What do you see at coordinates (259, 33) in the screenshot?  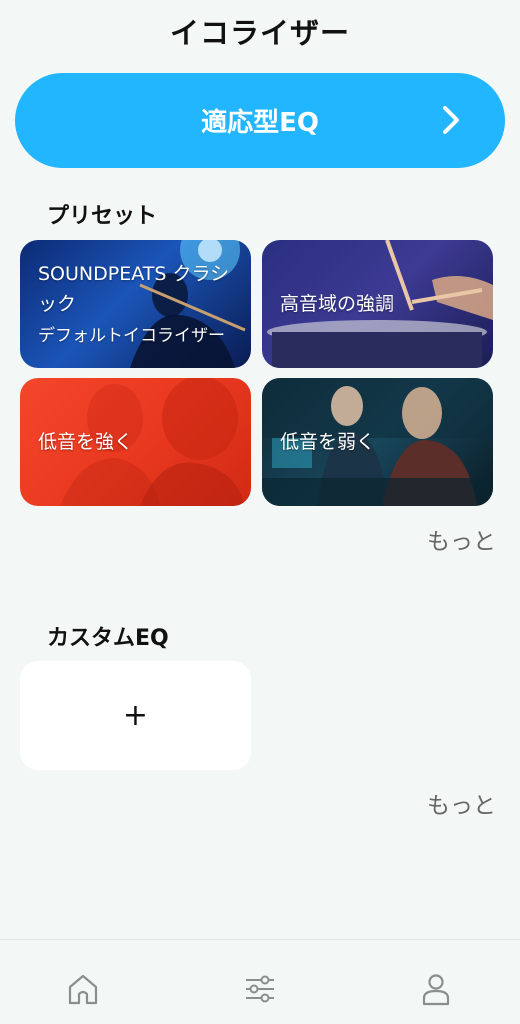 I see `page-title: イコライザー` at bounding box center [259, 33].